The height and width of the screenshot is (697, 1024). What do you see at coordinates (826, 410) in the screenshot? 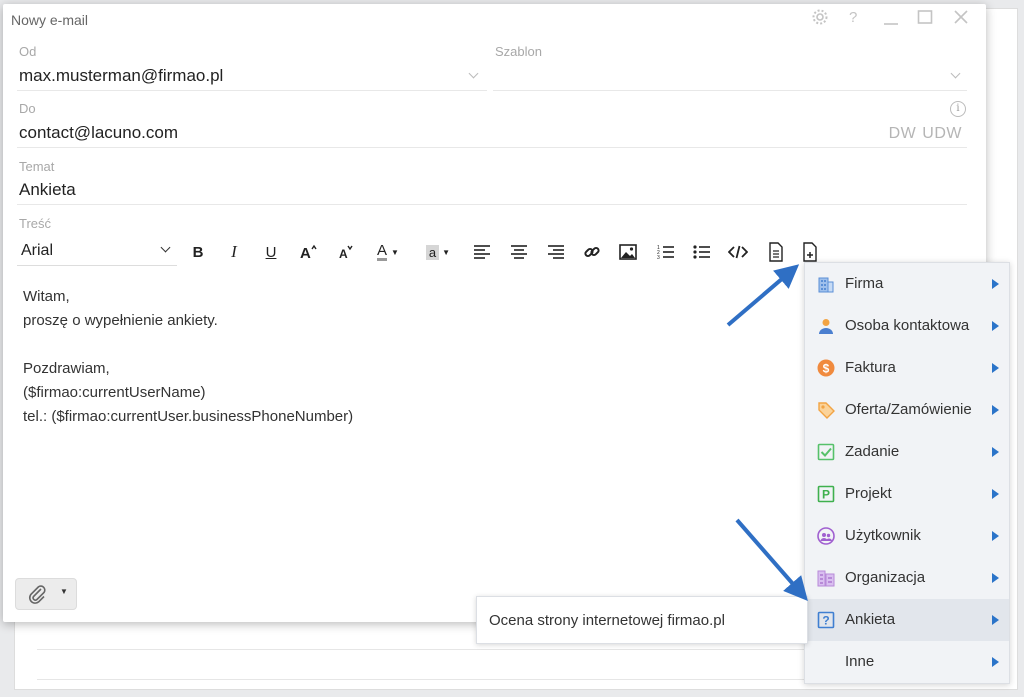
I see `offer-tag-icon` at bounding box center [826, 410].